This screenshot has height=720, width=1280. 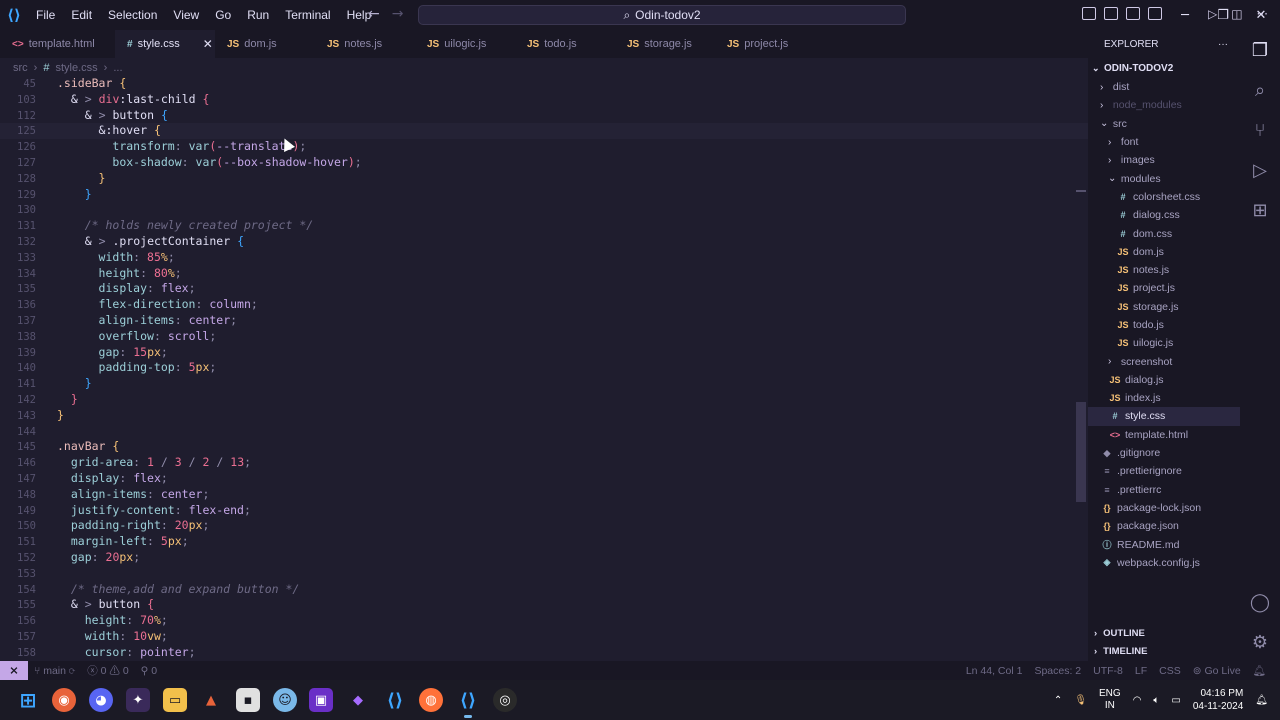 What do you see at coordinates (1164, 252) in the screenshot?
I see `file-item: JS dom.js` at bounding box center [1164, 252].